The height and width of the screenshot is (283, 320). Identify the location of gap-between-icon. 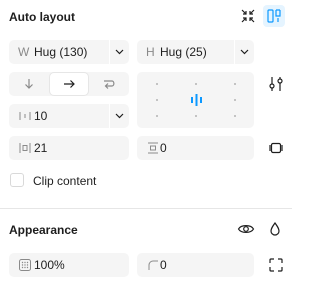
(25, 116).